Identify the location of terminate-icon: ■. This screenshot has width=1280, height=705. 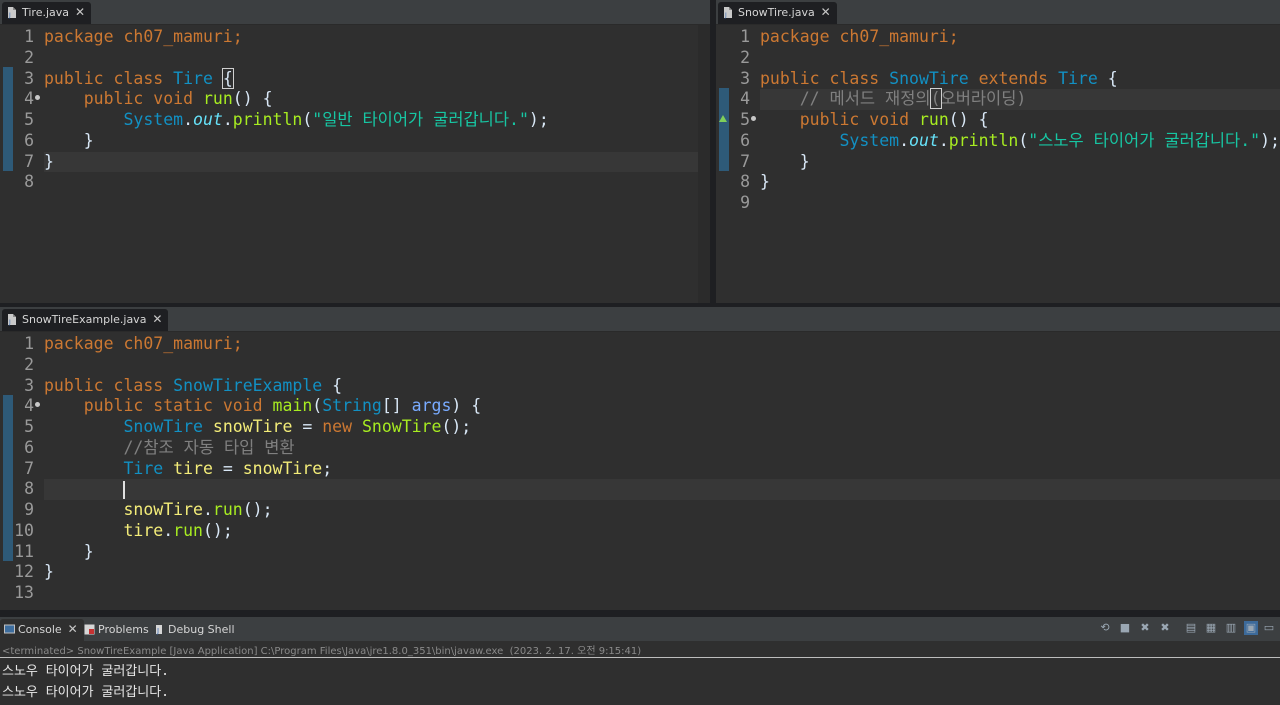
(1125, 628).